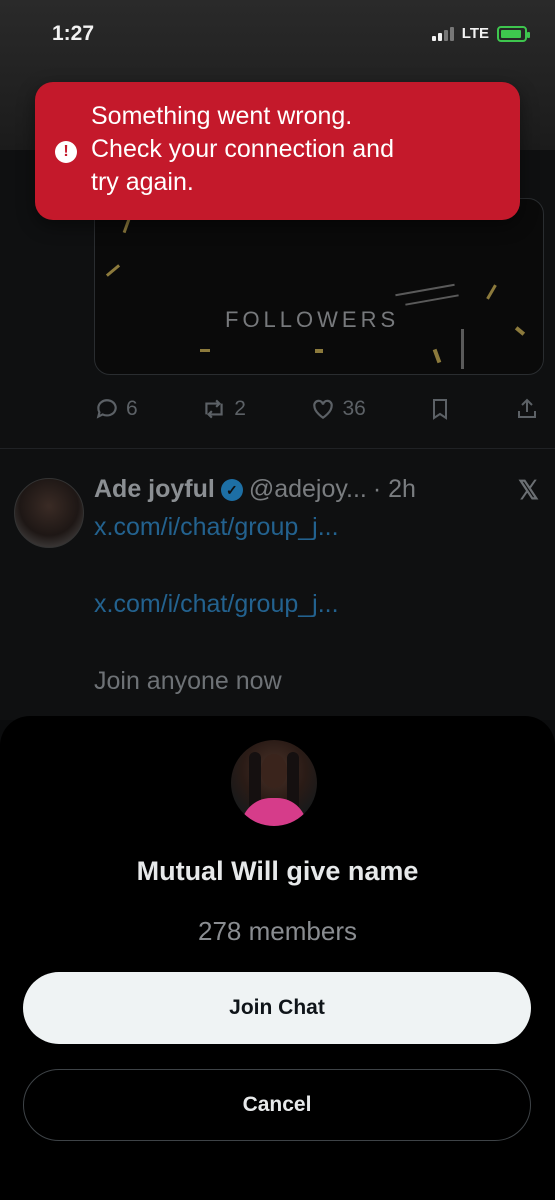  Describe the element at coordinates (188, 681) in the screenshot. I see `post-text: Join anyone now` at that location.